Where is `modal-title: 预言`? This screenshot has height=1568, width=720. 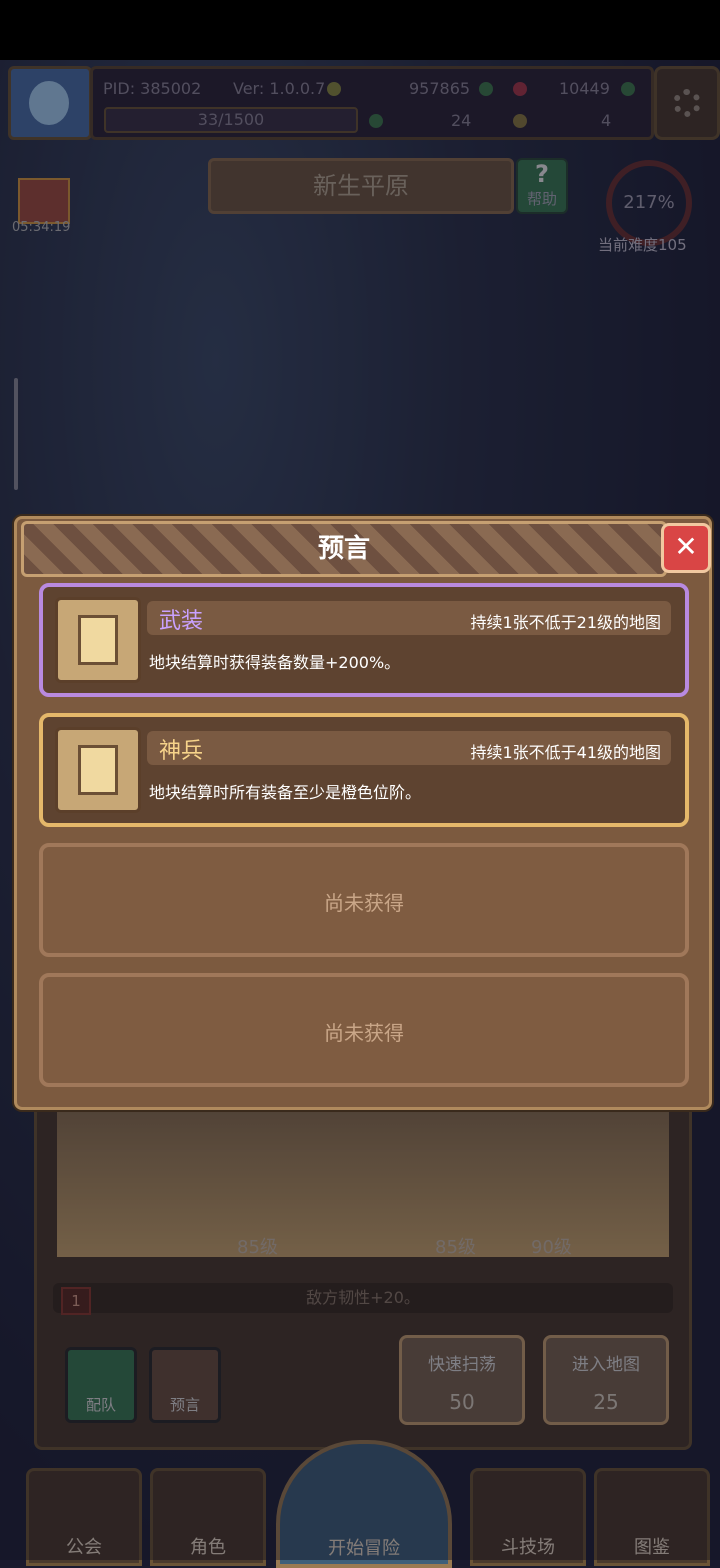
modal-title: 预言 is located at coordinates (343, 549).